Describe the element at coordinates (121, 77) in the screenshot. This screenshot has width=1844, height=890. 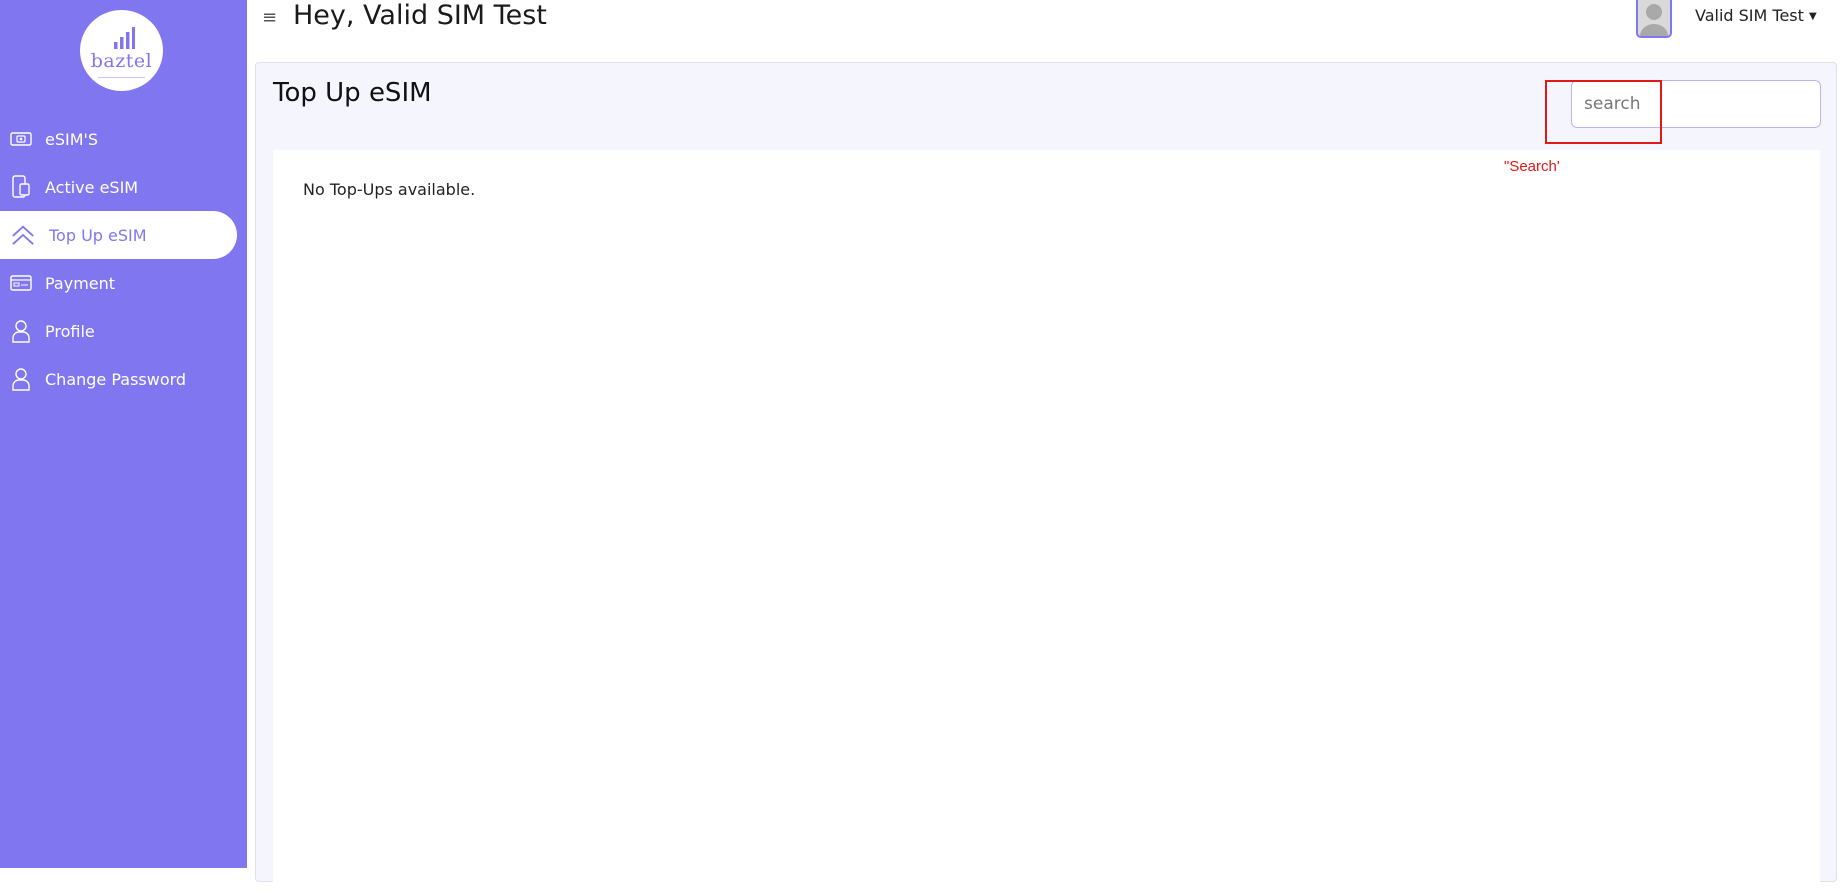
I see `brand-tagline-line` at that location.